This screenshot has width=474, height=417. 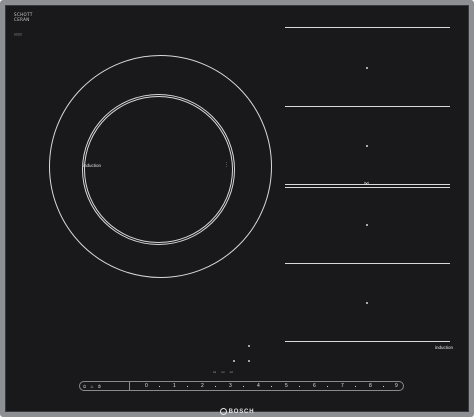 What do you see at coordinates (99, 386) in the screenshot?
I see `timer-icon: ⏱` at bounding box center [99, 386].